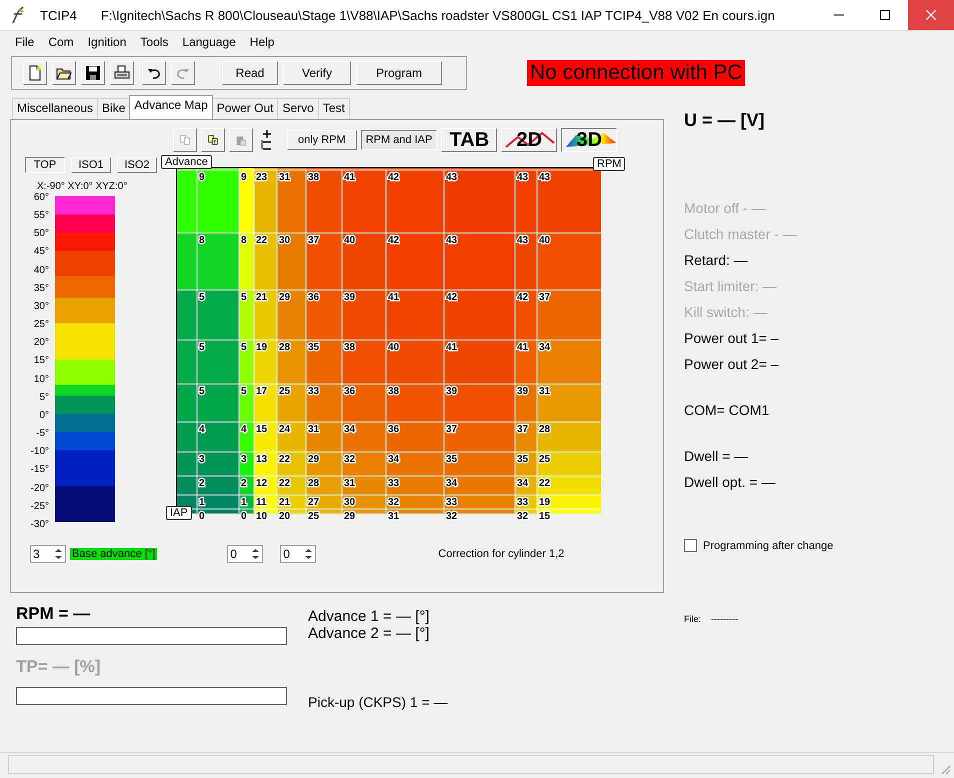 Image resolution: width=954 pixels, height=778 pixels. I want to click on status-line: Start limiter: —, so click(731, 286).